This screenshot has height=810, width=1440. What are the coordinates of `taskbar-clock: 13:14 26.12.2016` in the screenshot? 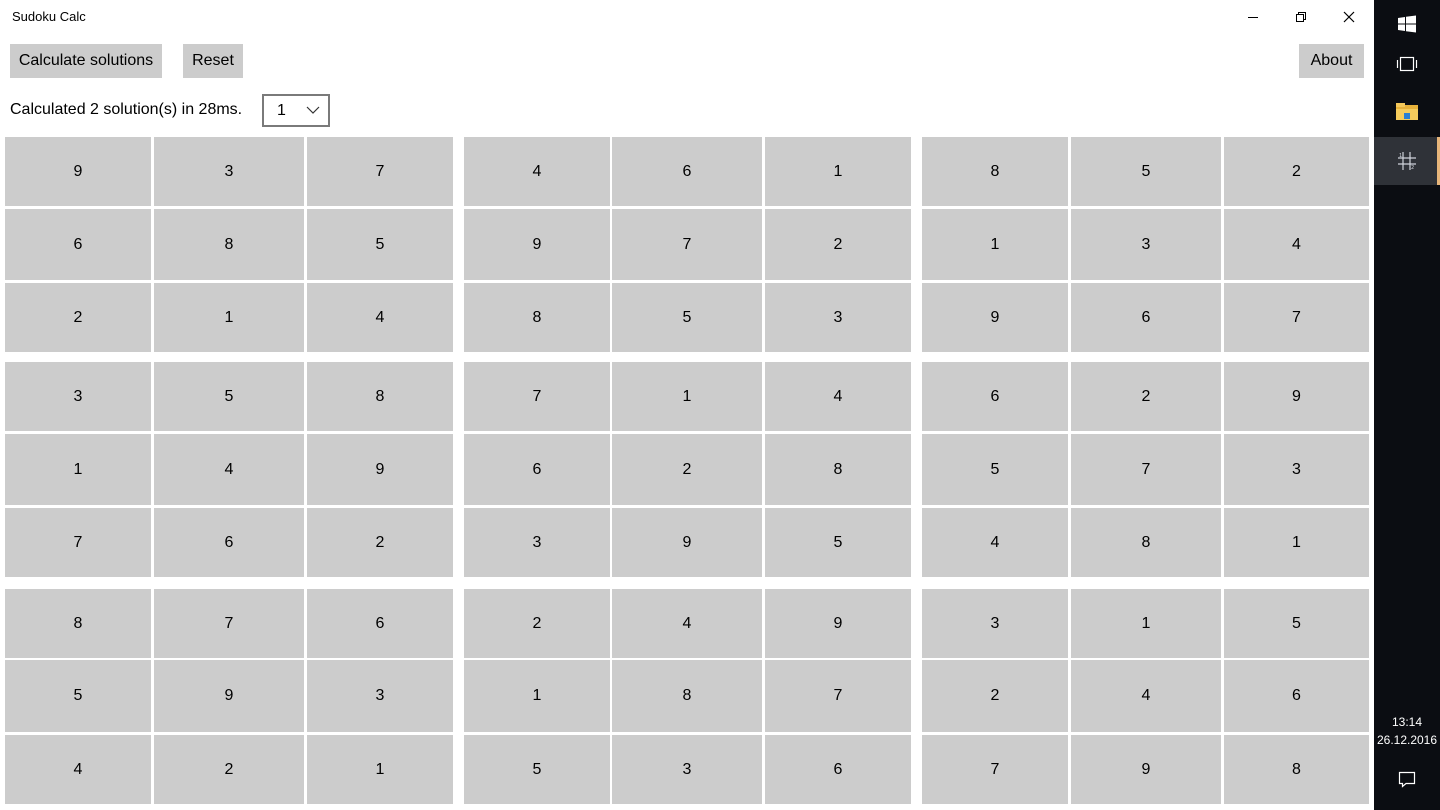 It's located at (1407, 731).